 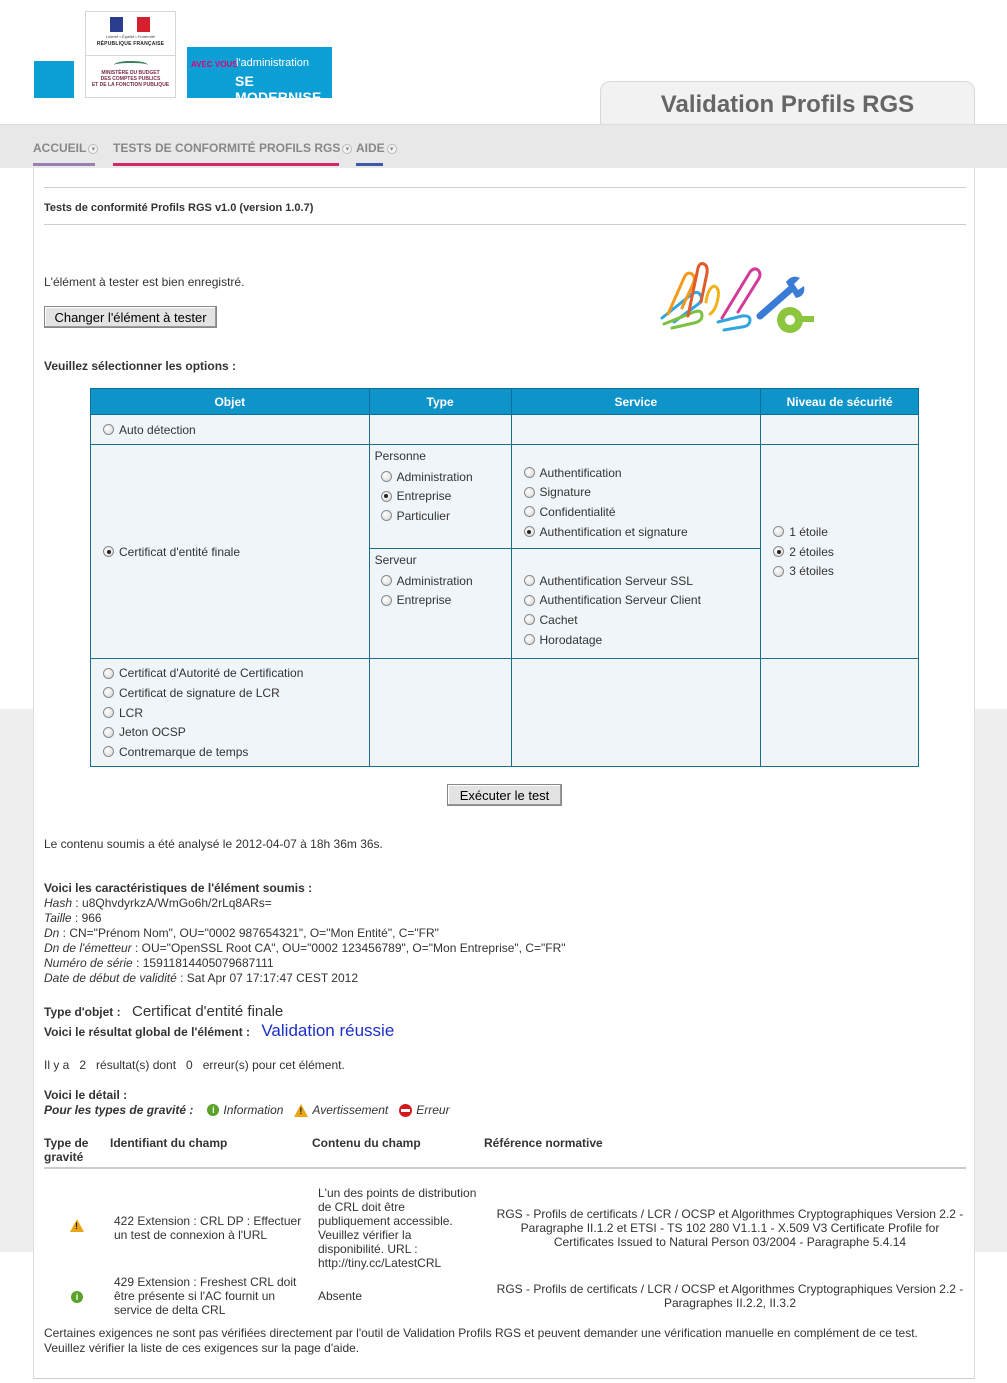 I want to click on nav-accueil: ACCUEIL ▾, so click(x=66, y=153).